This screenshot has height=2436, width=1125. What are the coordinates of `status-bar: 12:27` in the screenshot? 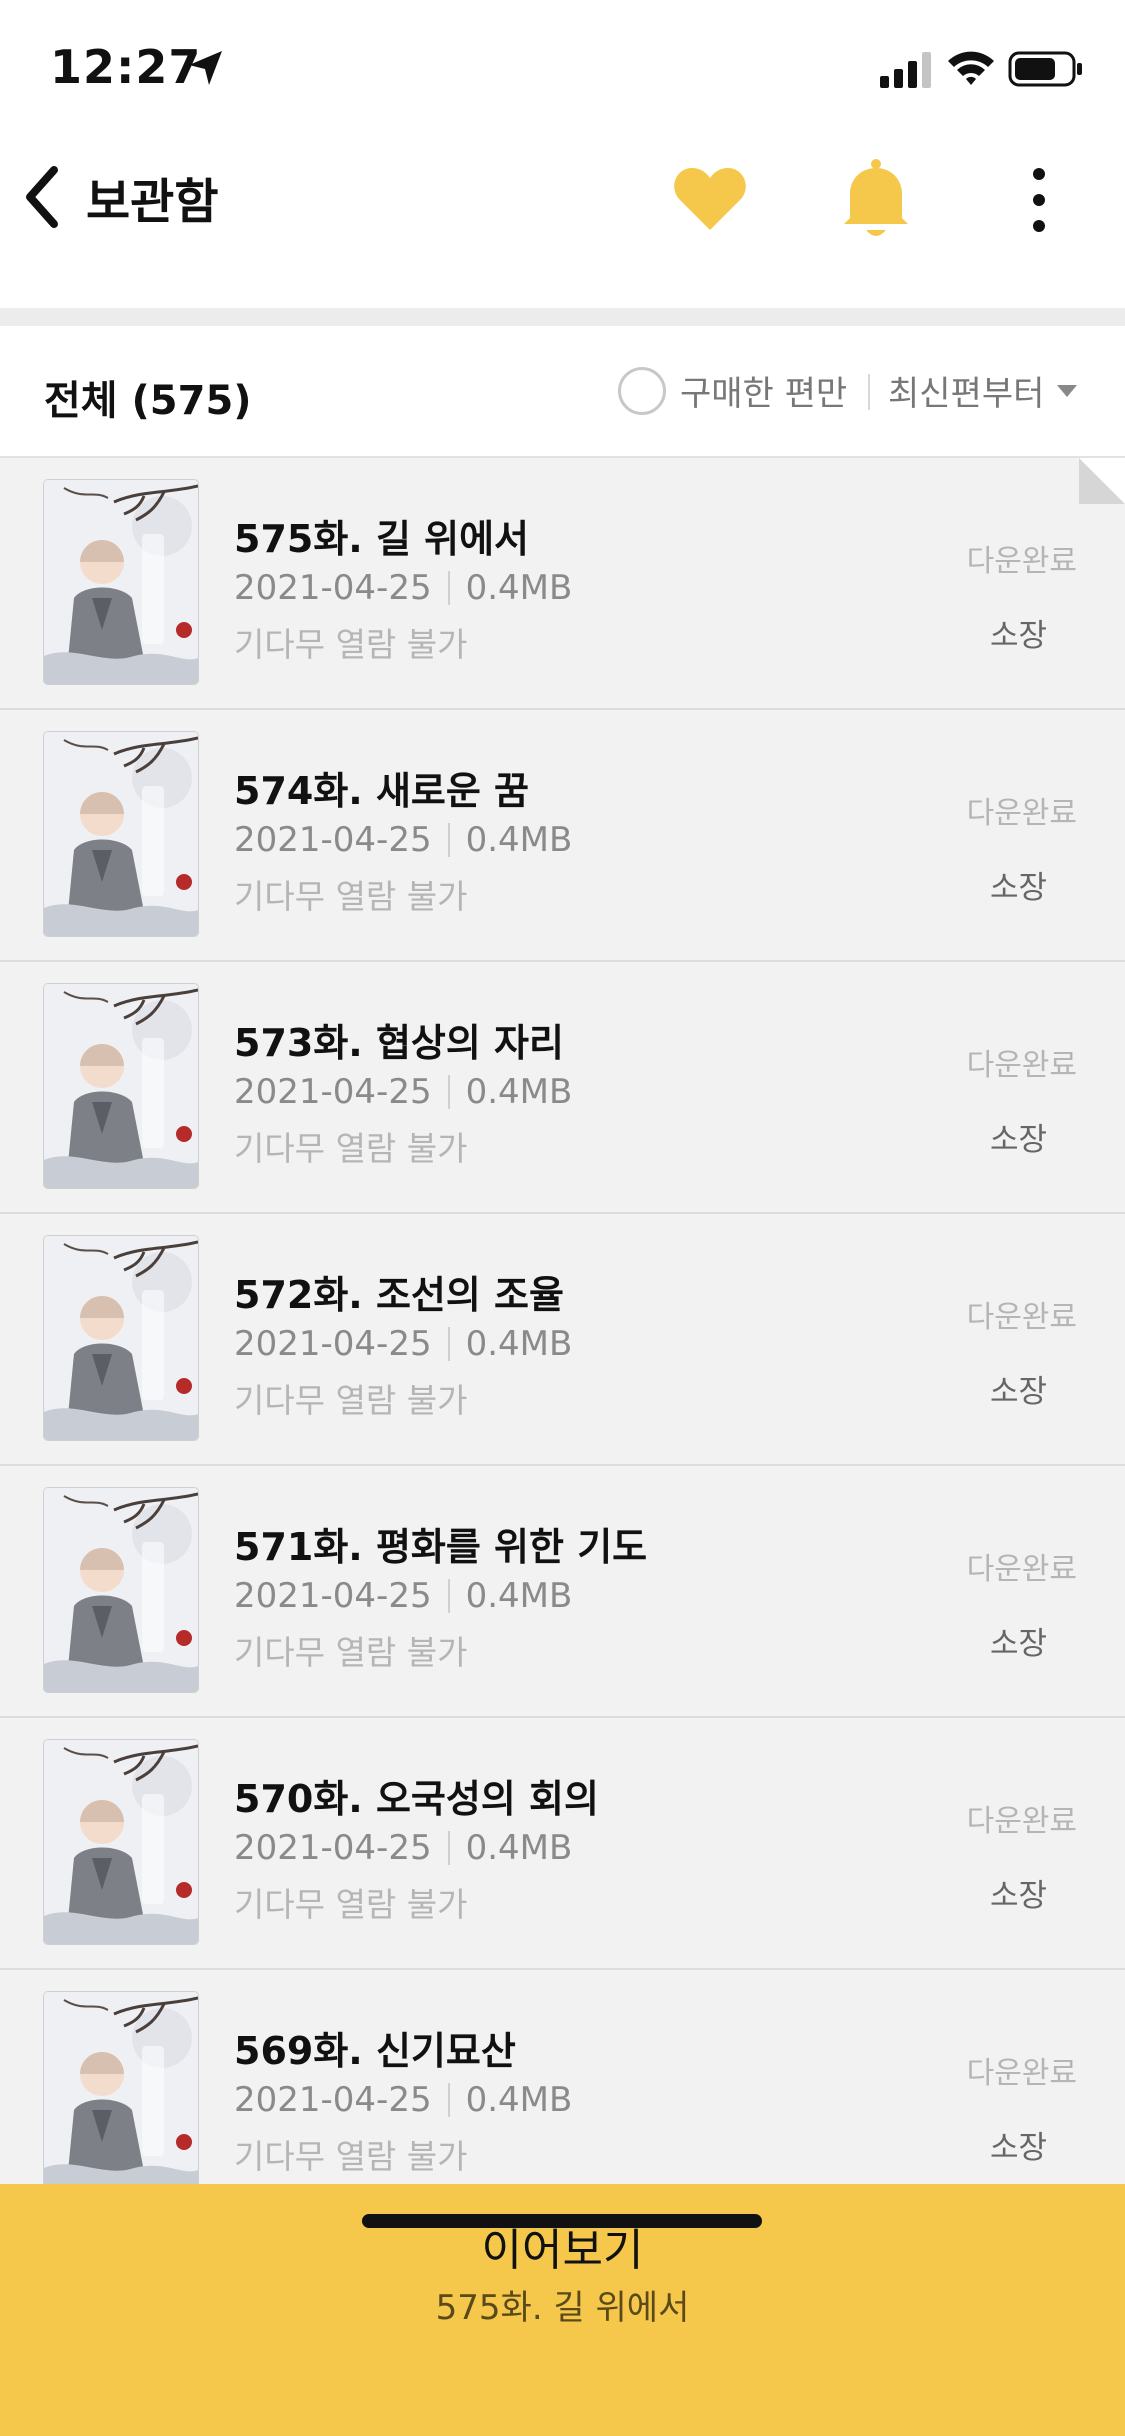 It's located at (562, 66).